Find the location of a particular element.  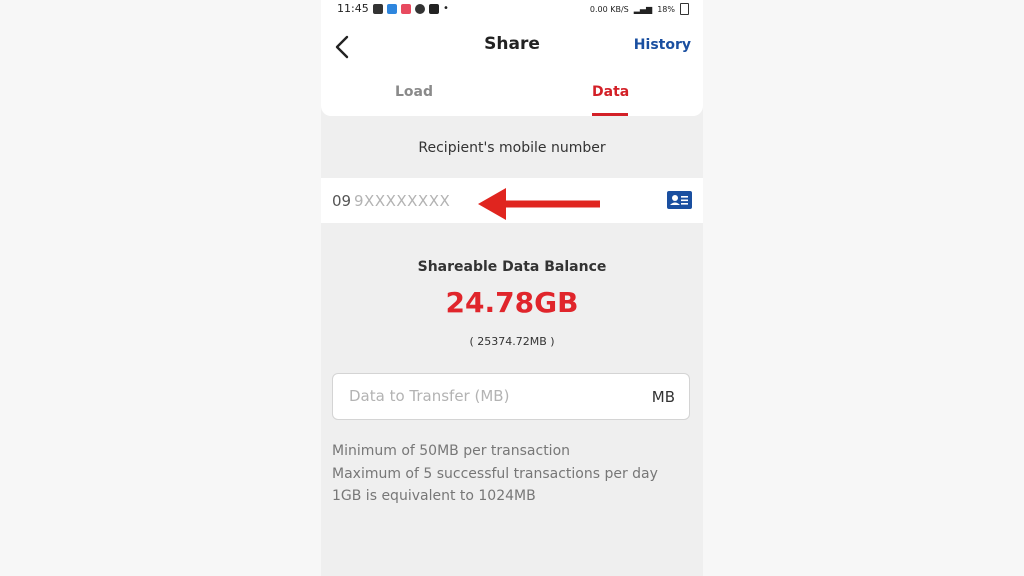

tab-load: Load is located at coordinates (414, 92).